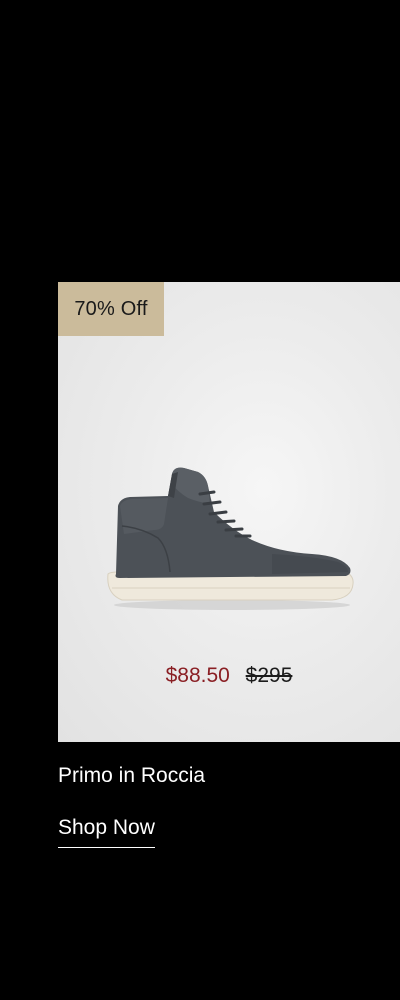  I want to click on shop-now-link: Shop Now, so click(106, 832).